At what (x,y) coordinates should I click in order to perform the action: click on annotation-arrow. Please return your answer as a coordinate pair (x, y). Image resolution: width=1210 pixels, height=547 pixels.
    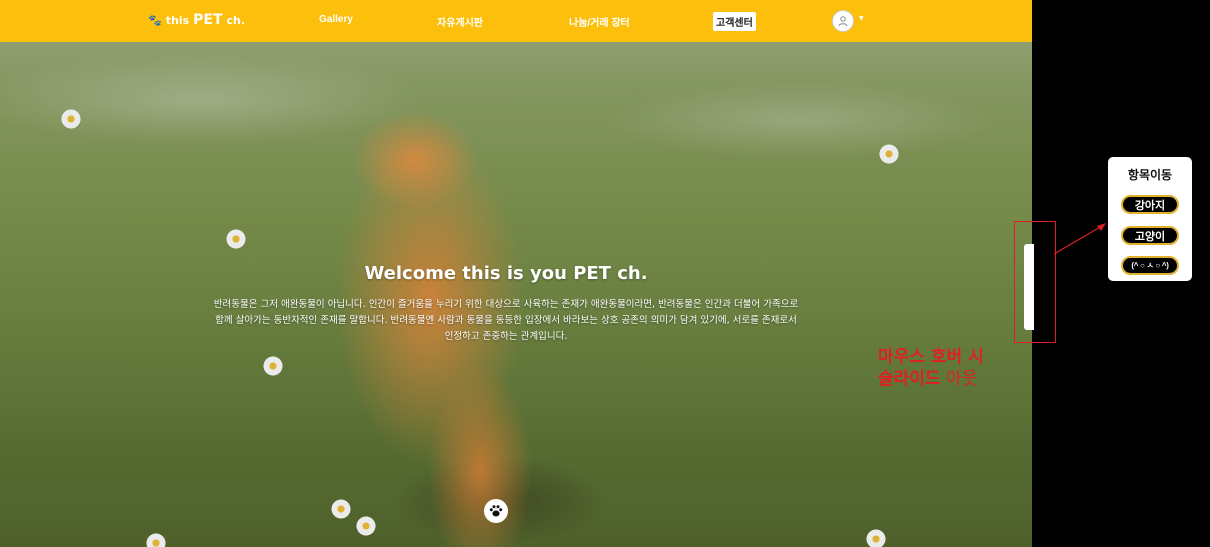
    Looking at the image, I should click on (1079, 239).